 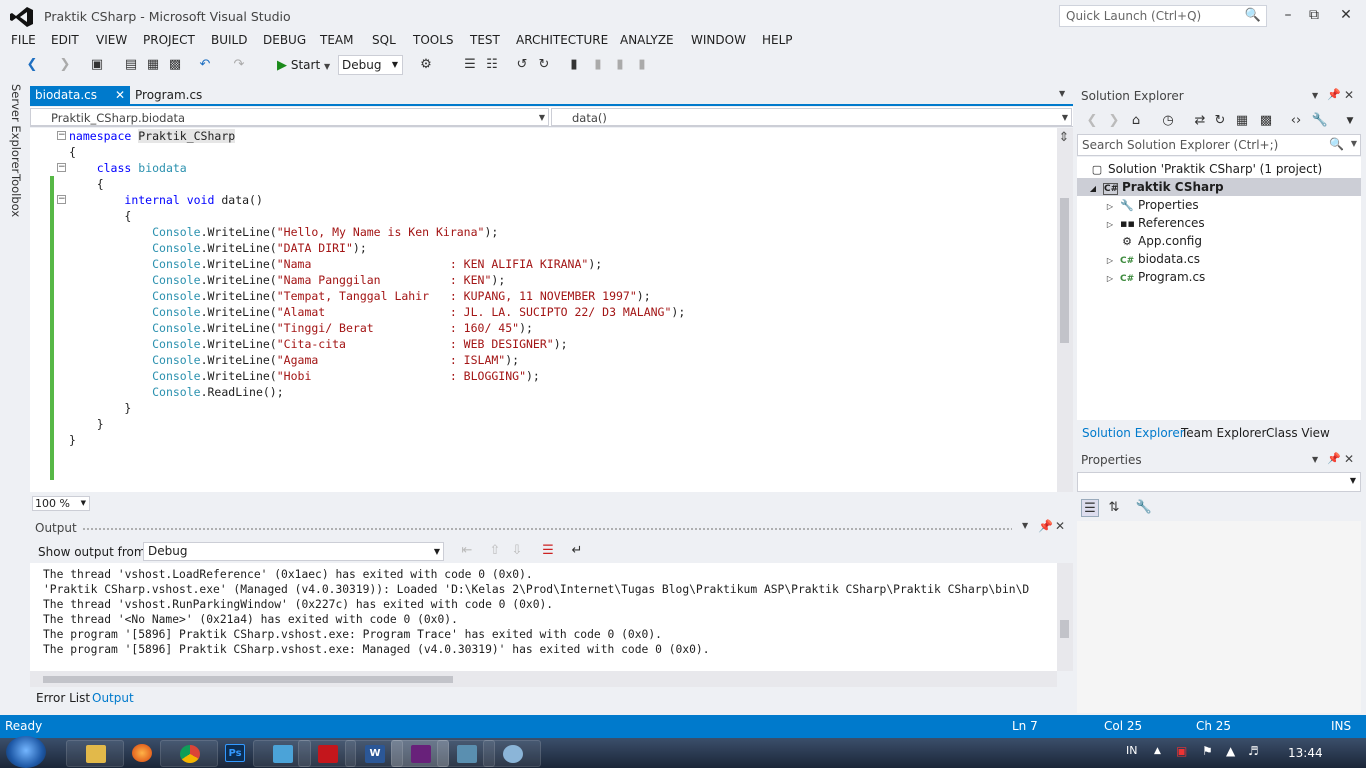 I want to click on split-editor-icon: ⇕, so click(x=1064, y=137).